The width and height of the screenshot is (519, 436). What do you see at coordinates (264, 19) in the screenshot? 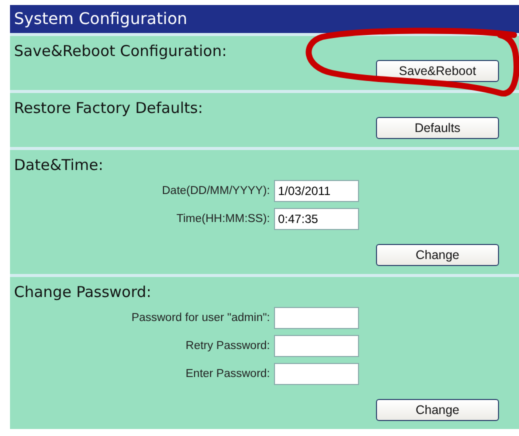
I see `window-title: System Configuration` at bounding box center [264, 19].